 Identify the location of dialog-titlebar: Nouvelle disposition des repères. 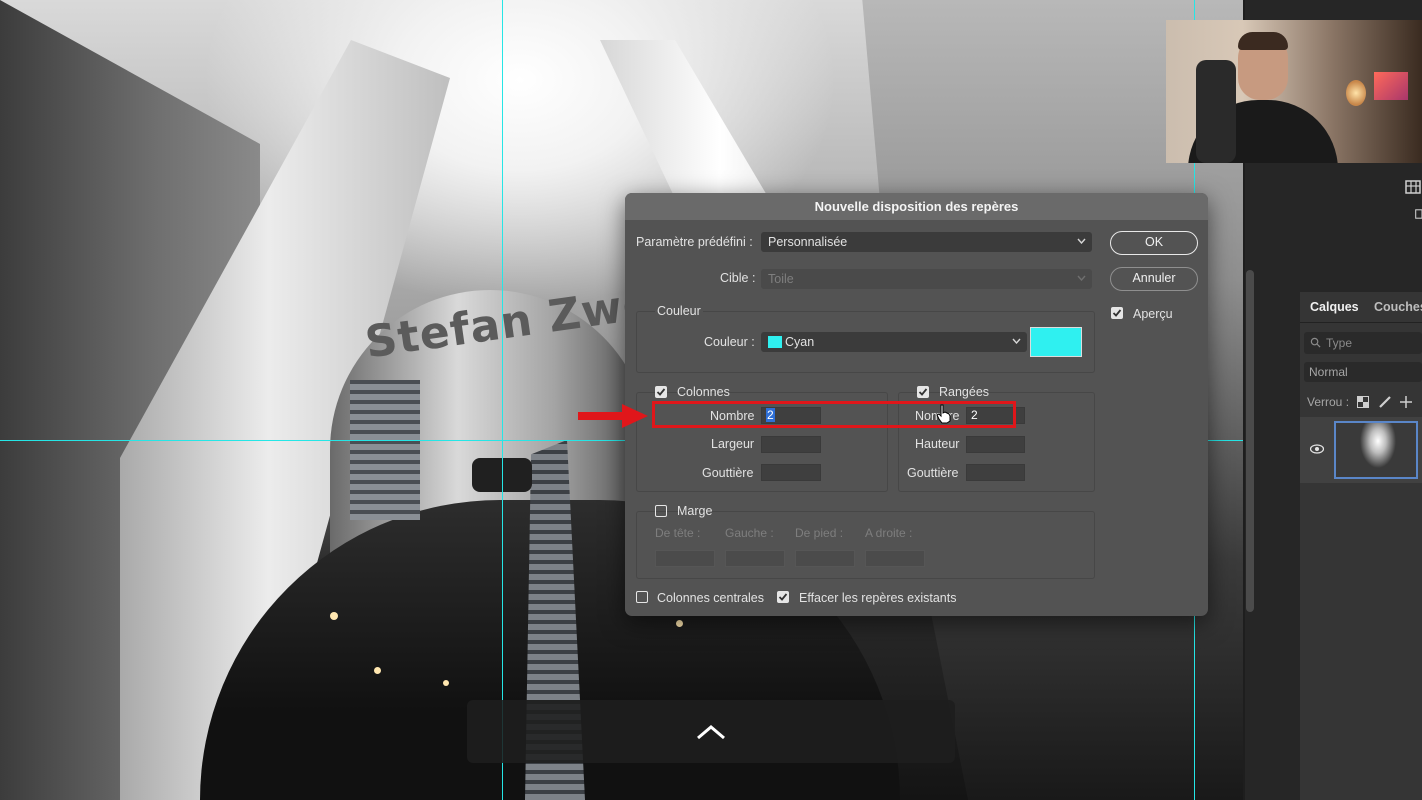
(916, 206).